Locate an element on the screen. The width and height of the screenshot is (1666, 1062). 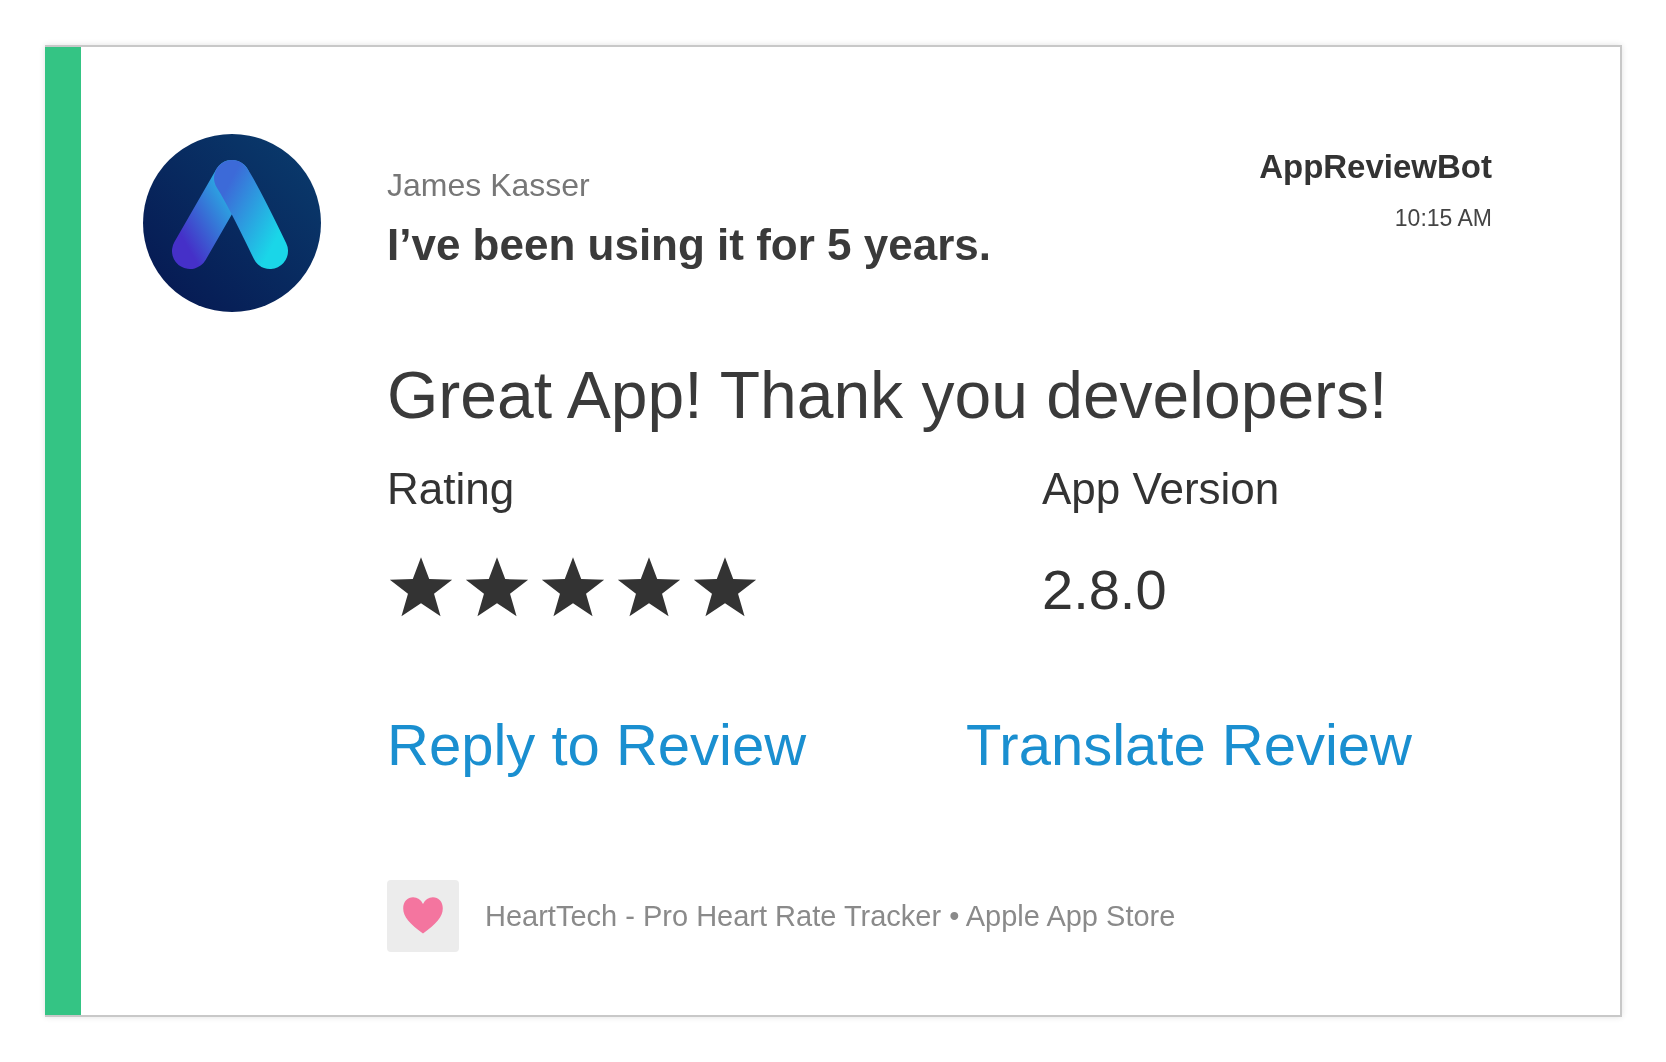
app-icon is located at coordinates (423, 916).